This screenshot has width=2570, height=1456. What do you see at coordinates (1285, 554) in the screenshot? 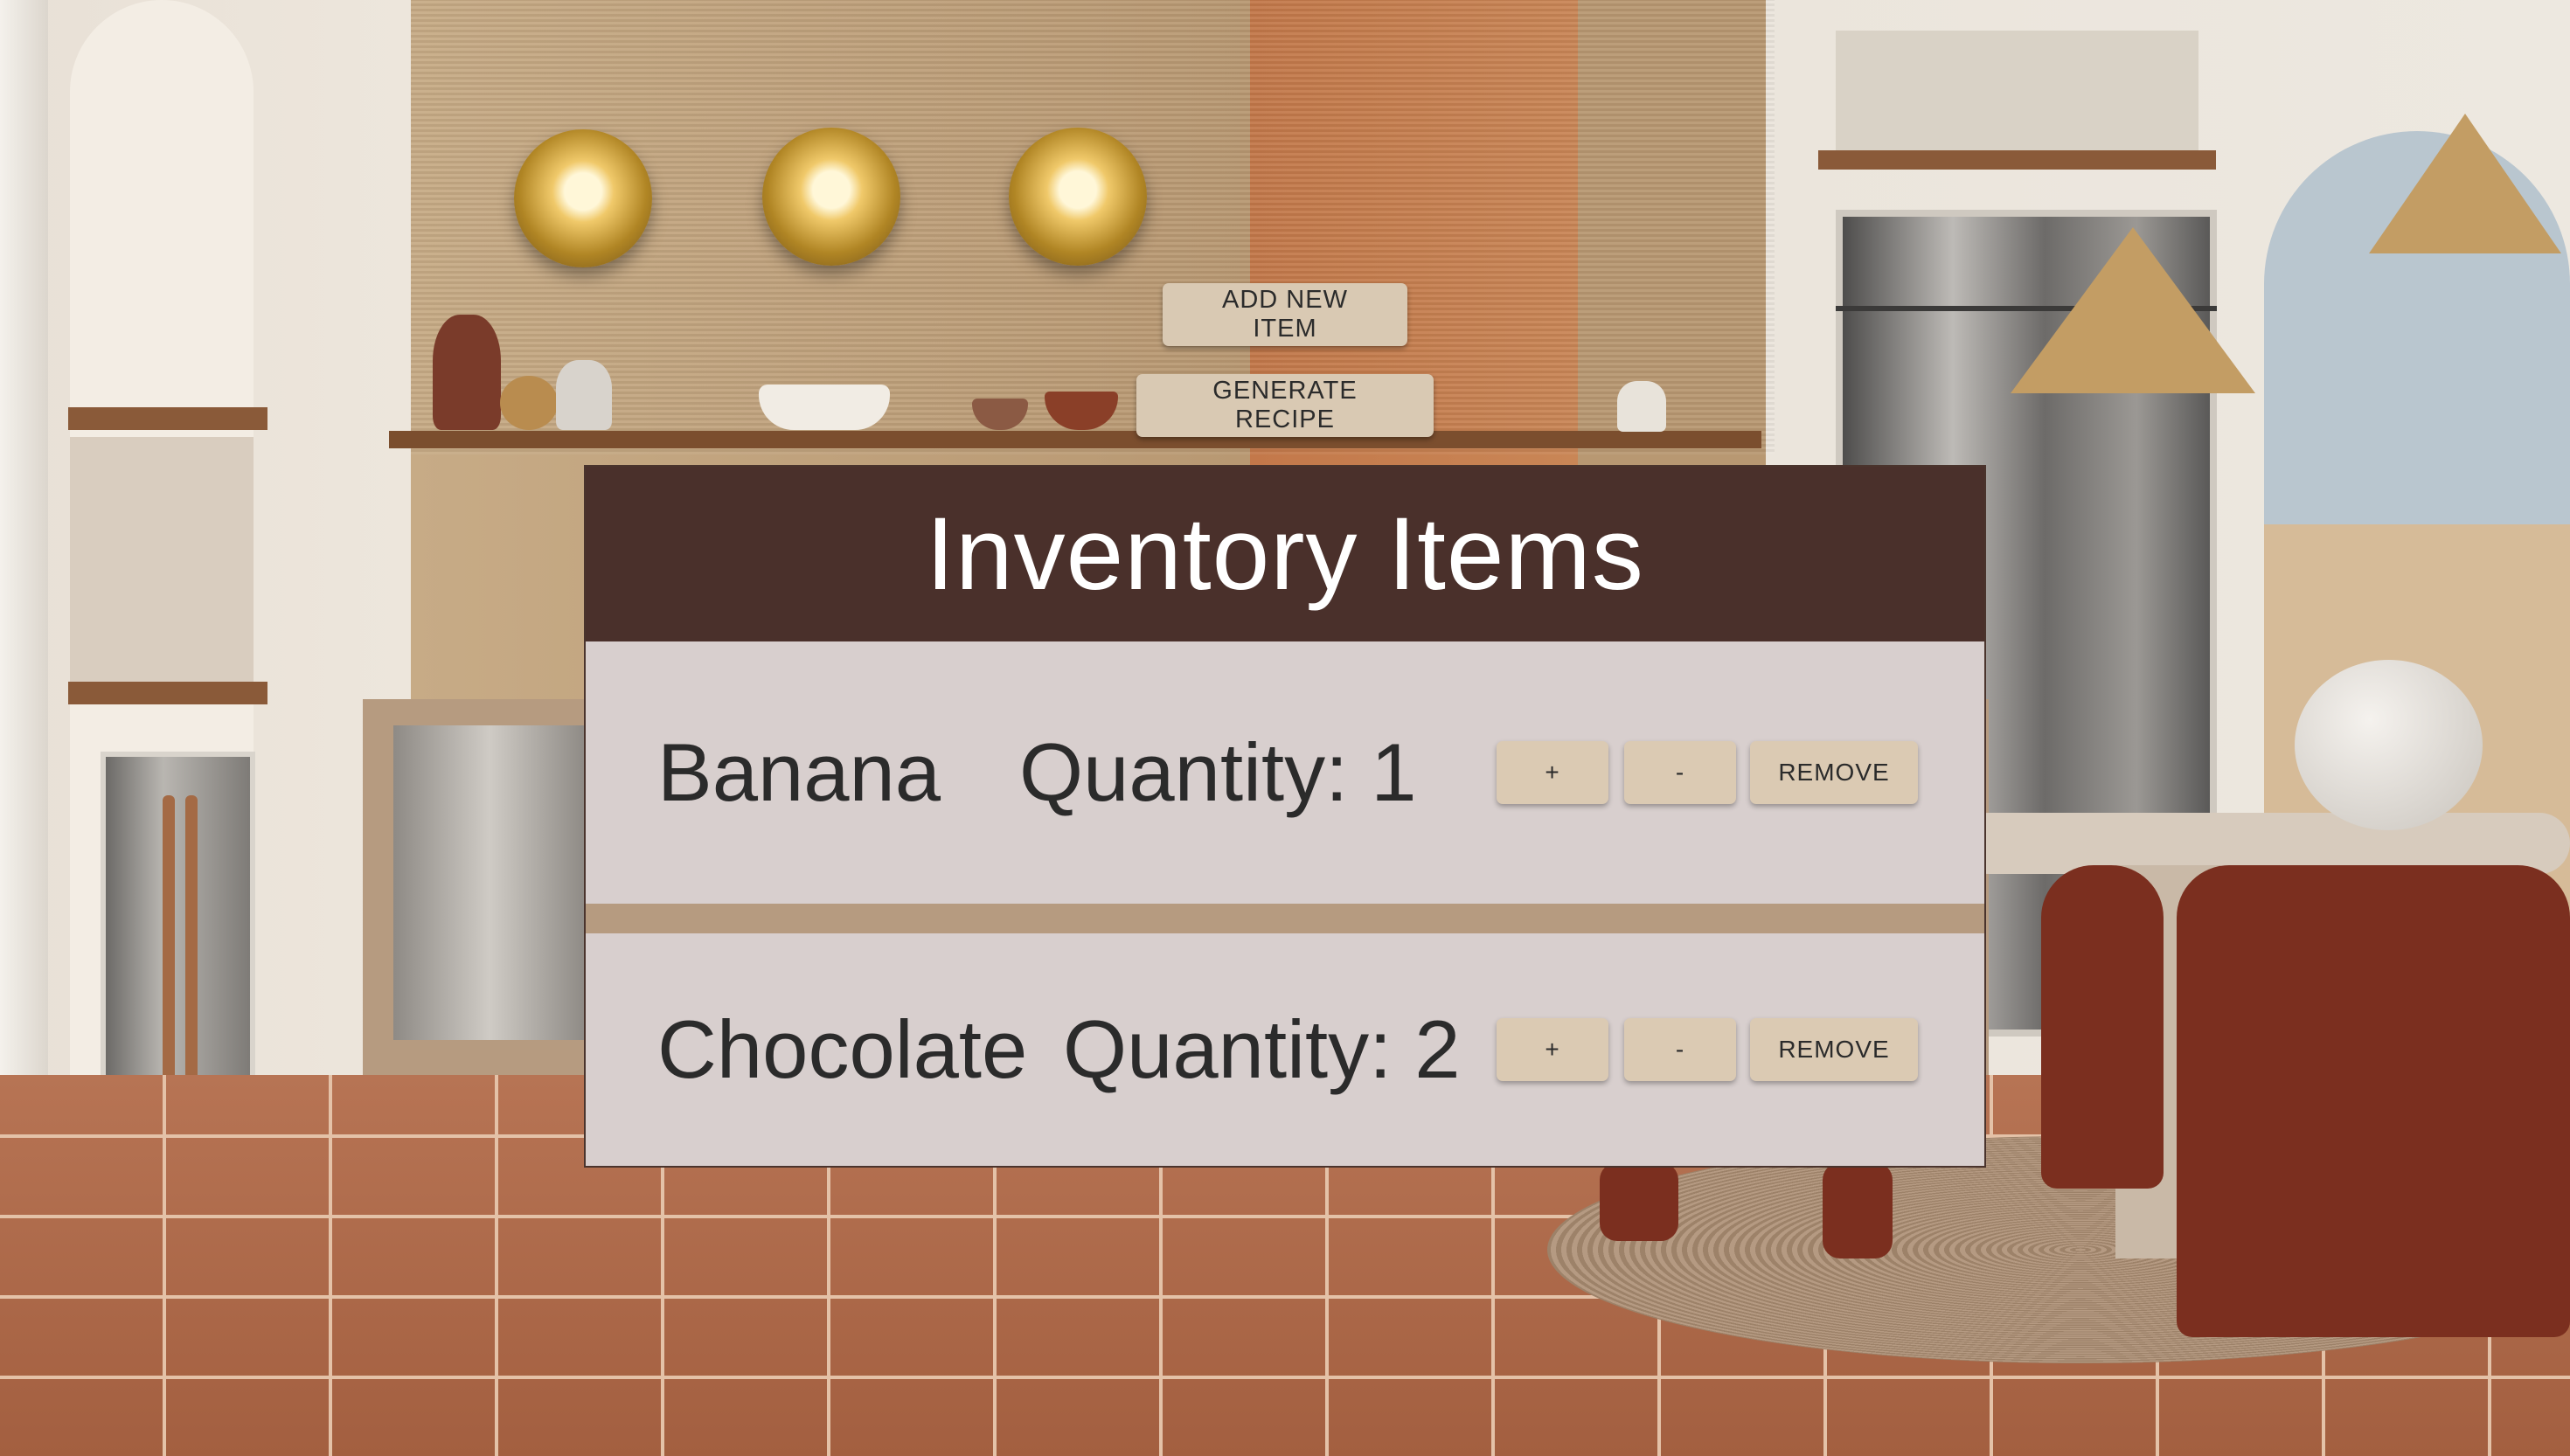
I see `inventory-title: Inventory Items` at bounding box center [1285, 554].